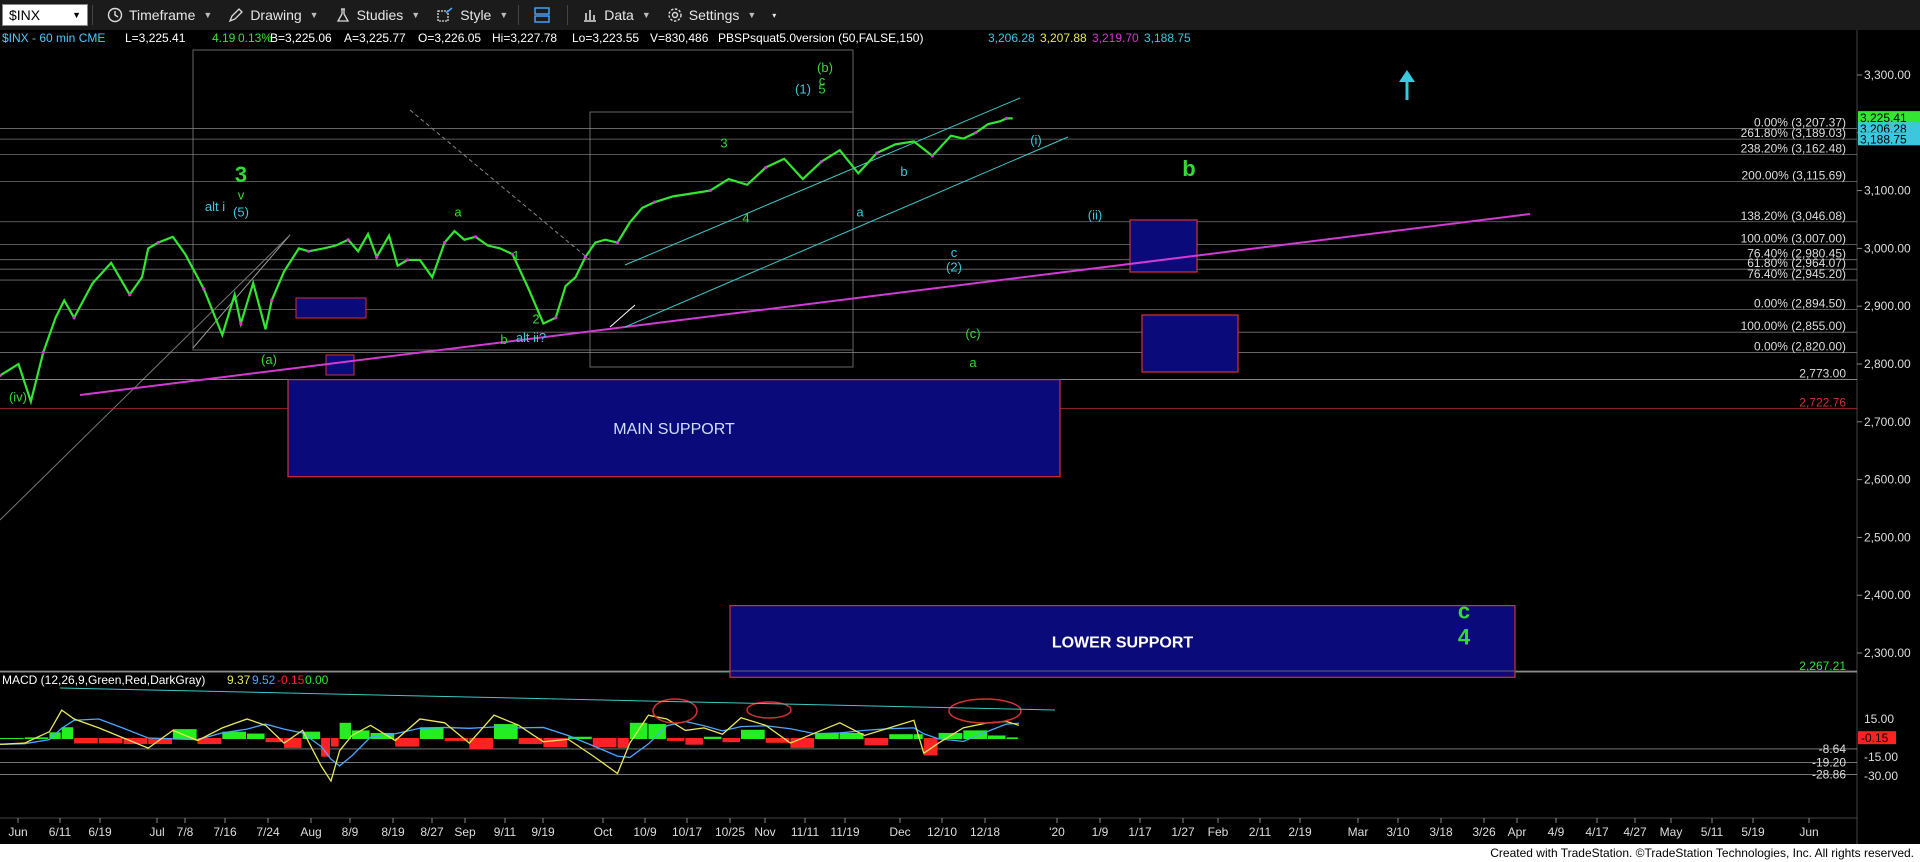  What do you see at coordinates (954, 267) in the screenshot?
I see `wave-label: (2)` at bounding box center [954, 267].